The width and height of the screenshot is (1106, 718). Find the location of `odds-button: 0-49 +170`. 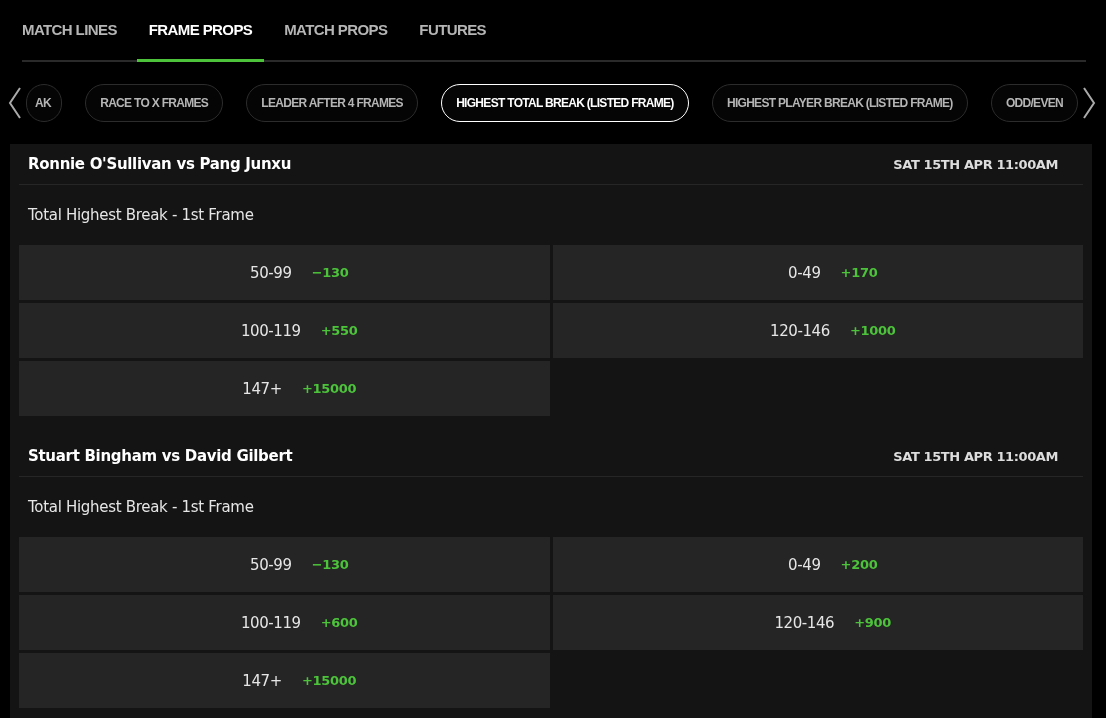

odds-button: 0-49 +170 is located at coordinates (817, 272).